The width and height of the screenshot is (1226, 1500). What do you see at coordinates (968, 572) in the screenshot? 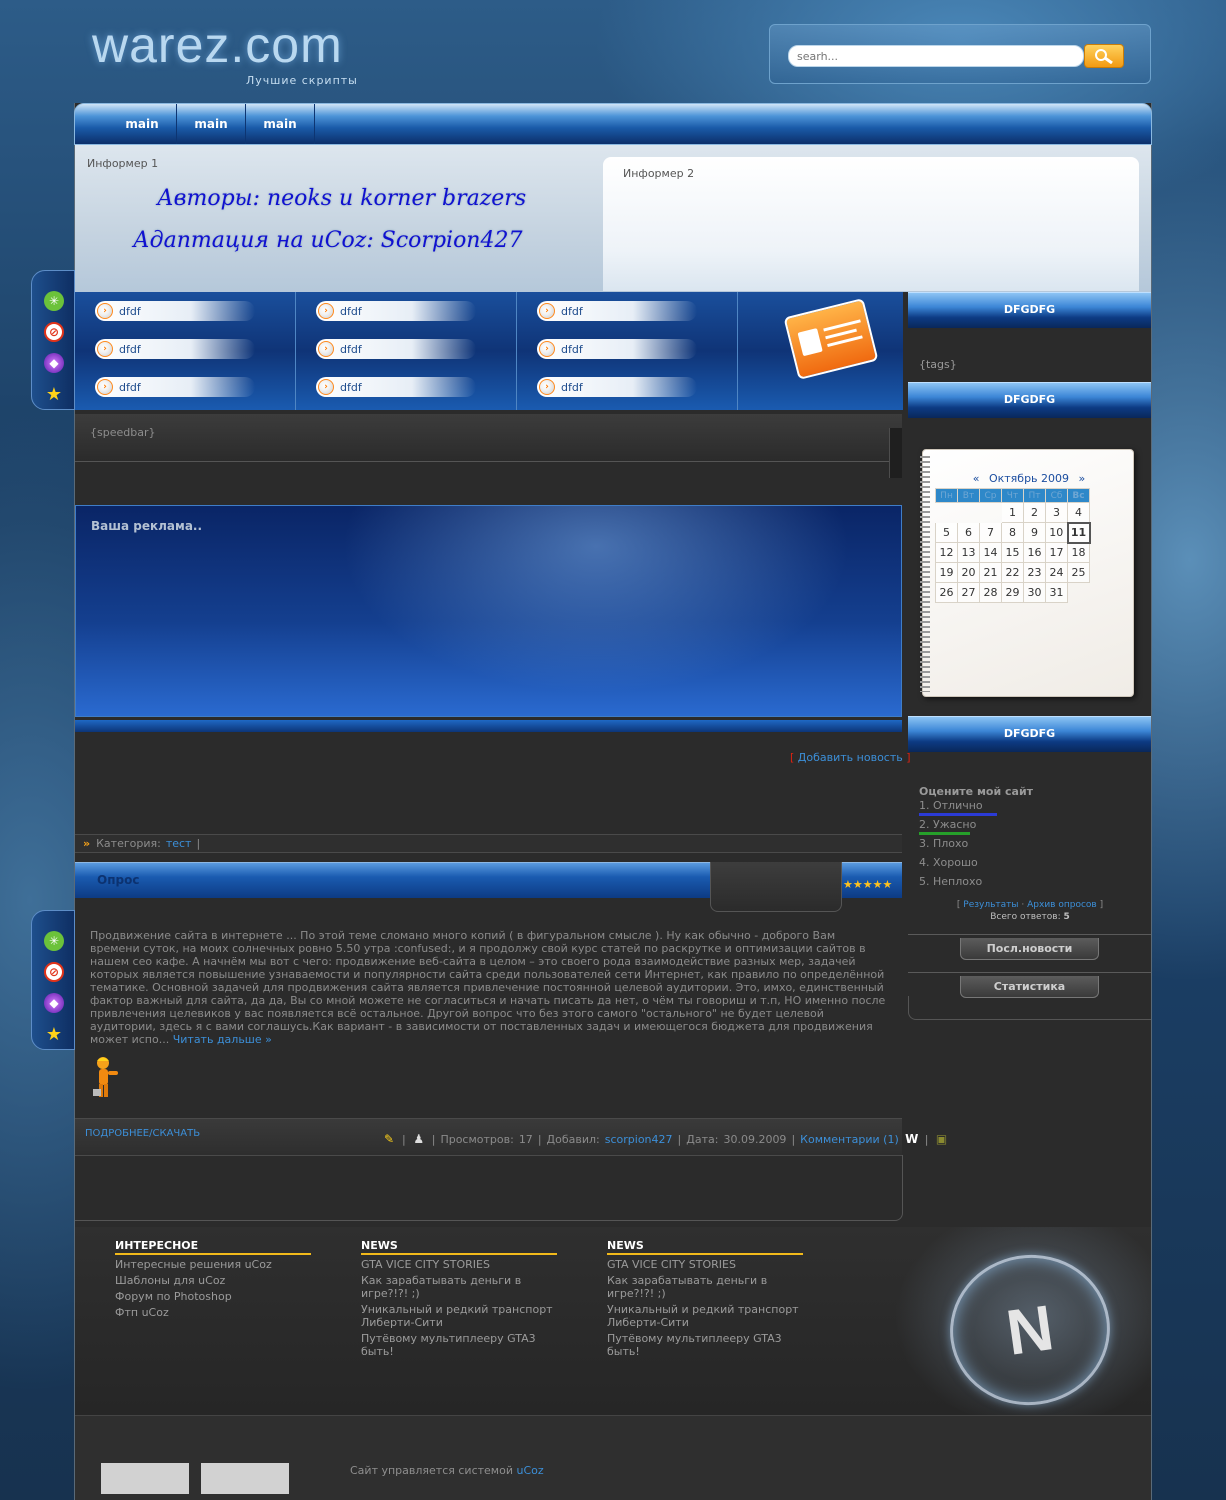
I see `calendar-day: 20` at bounding box center [968, 572].